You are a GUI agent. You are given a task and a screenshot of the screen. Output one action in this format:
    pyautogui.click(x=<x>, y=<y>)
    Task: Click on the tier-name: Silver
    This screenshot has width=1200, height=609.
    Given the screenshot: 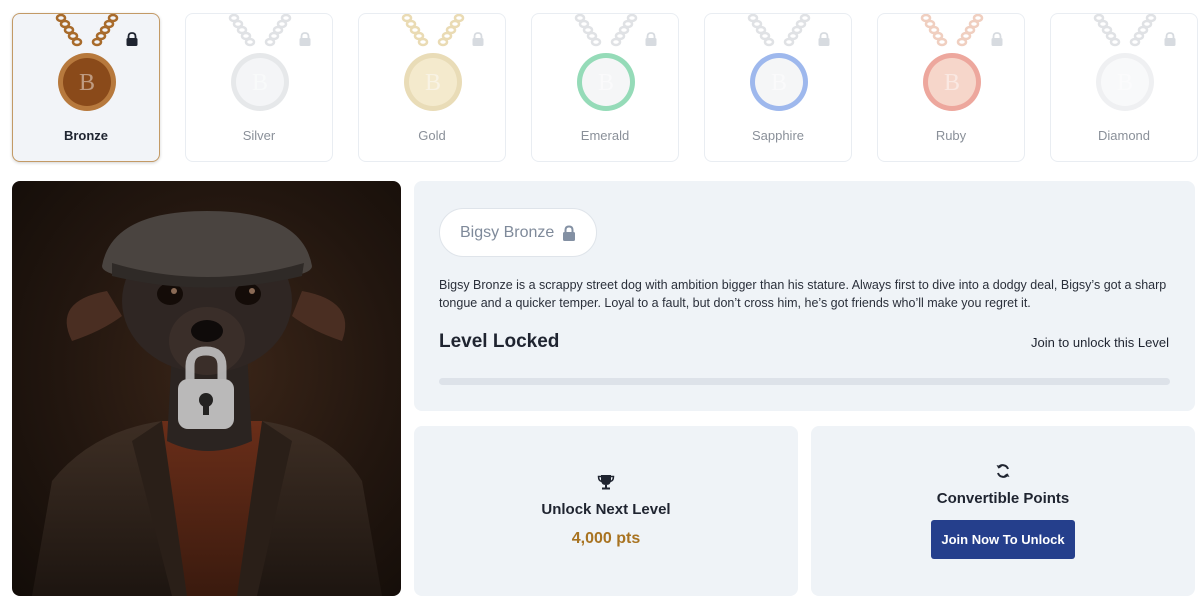 What is the action you would take?
    pyautogui.click(x=259, y=135)
    